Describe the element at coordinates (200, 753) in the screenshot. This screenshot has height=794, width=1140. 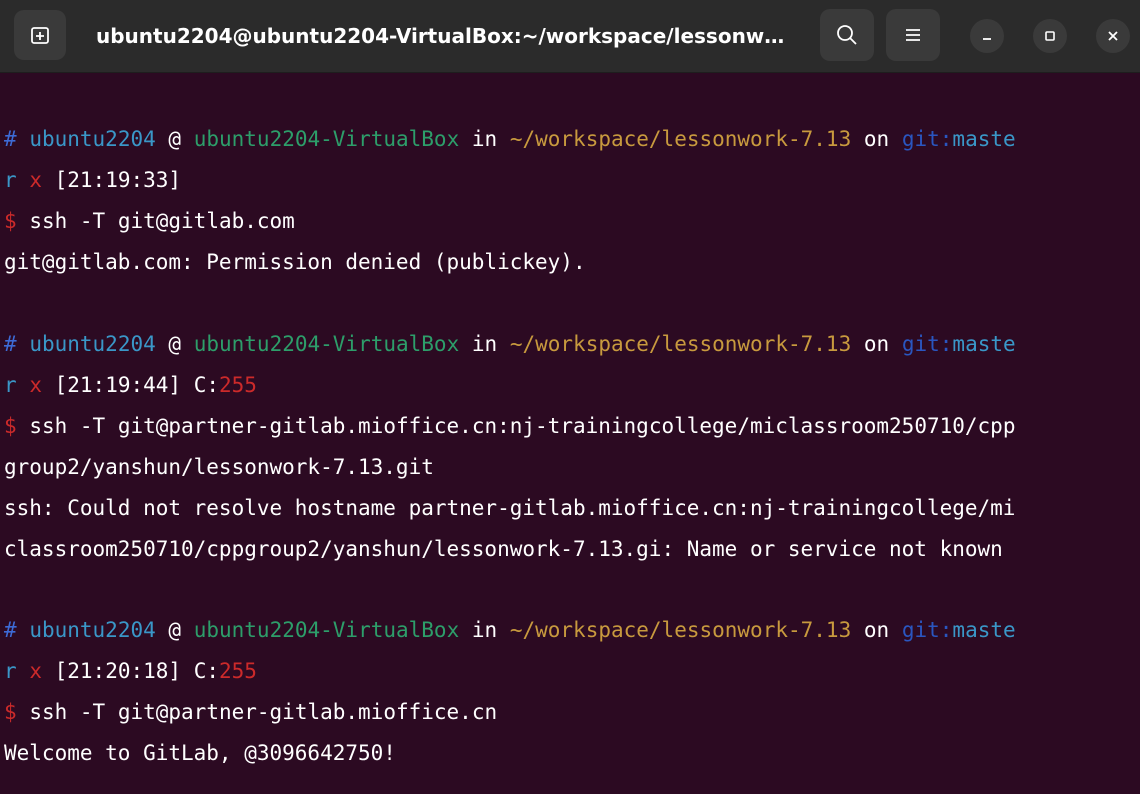
I see `output-line: Welcome to GitLab, @3096642750!` at that location.